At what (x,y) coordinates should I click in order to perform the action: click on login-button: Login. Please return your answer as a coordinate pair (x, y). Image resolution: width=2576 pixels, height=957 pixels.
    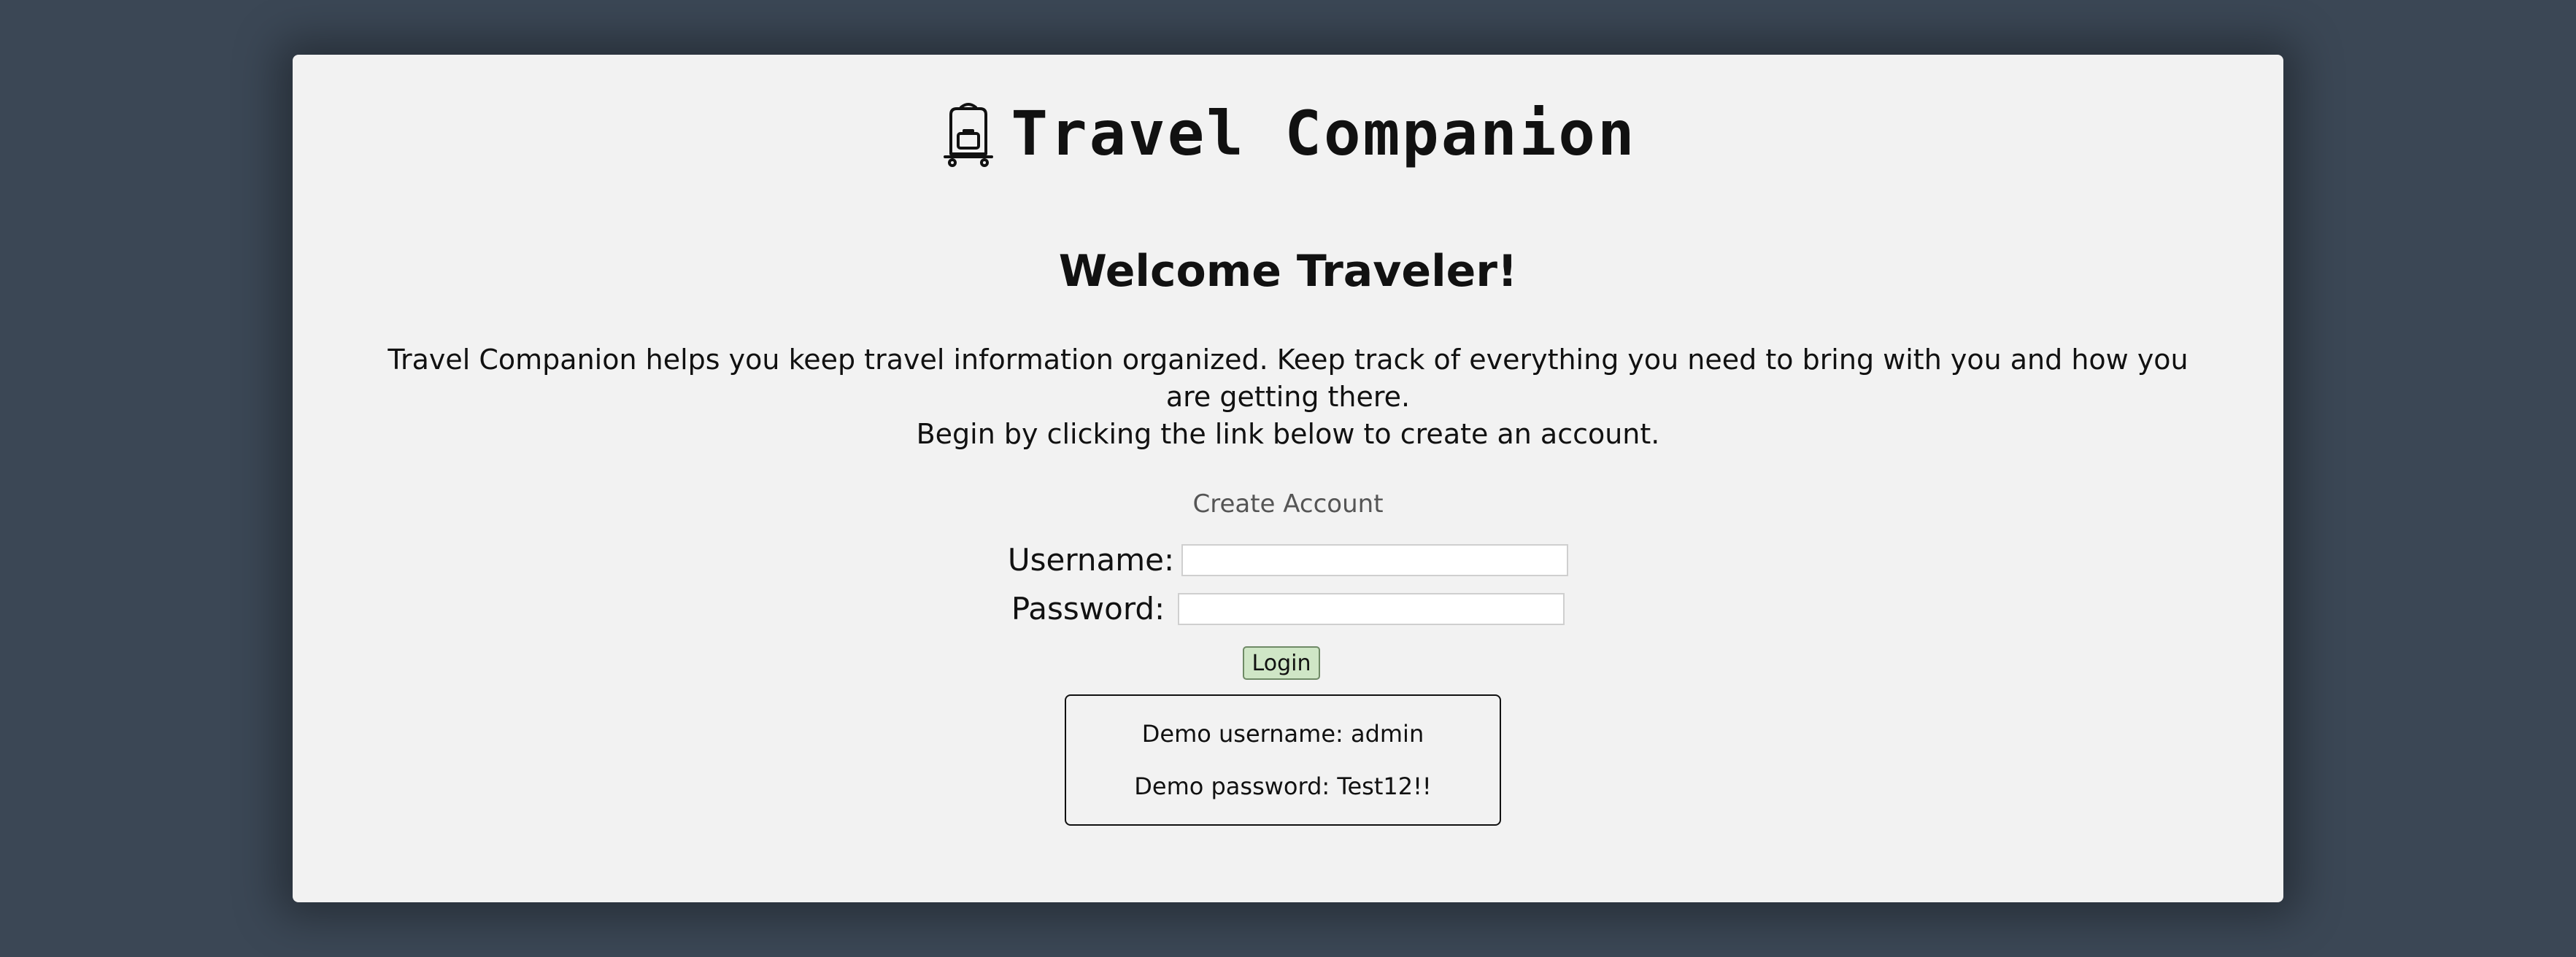
    Looking at the image, I should click on (1281, 663).